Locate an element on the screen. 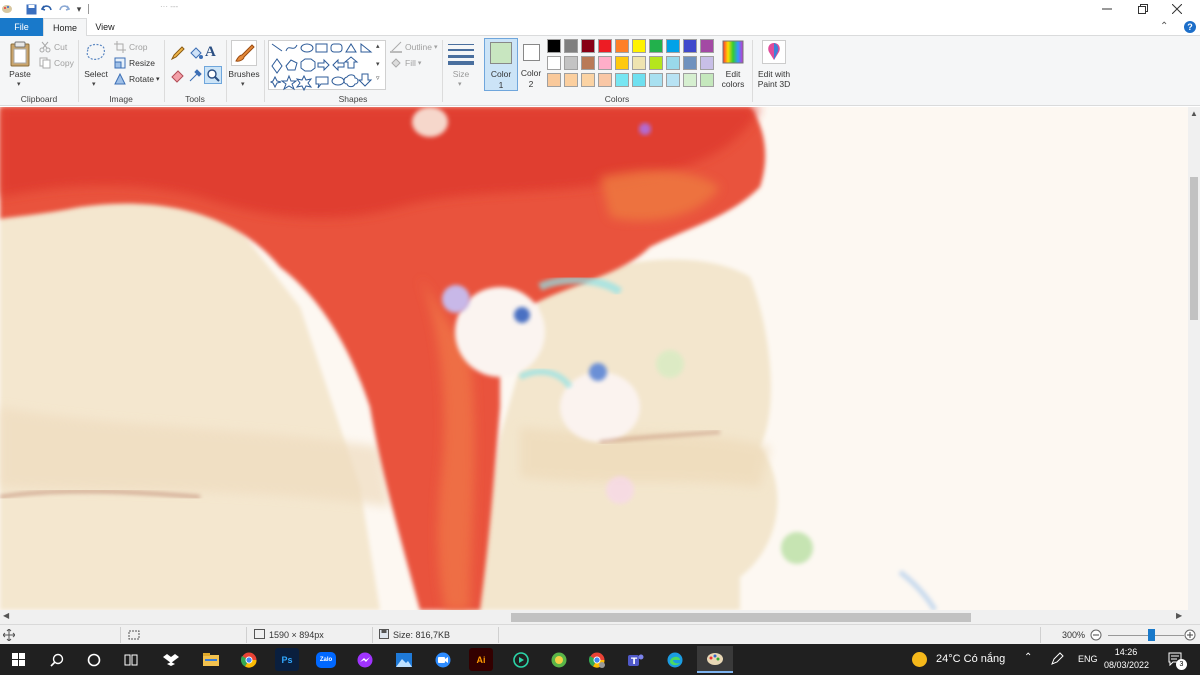 This screenshot has width=1200, height=675. vertical-scroll-thumb is located at coordinates (1194, 248).